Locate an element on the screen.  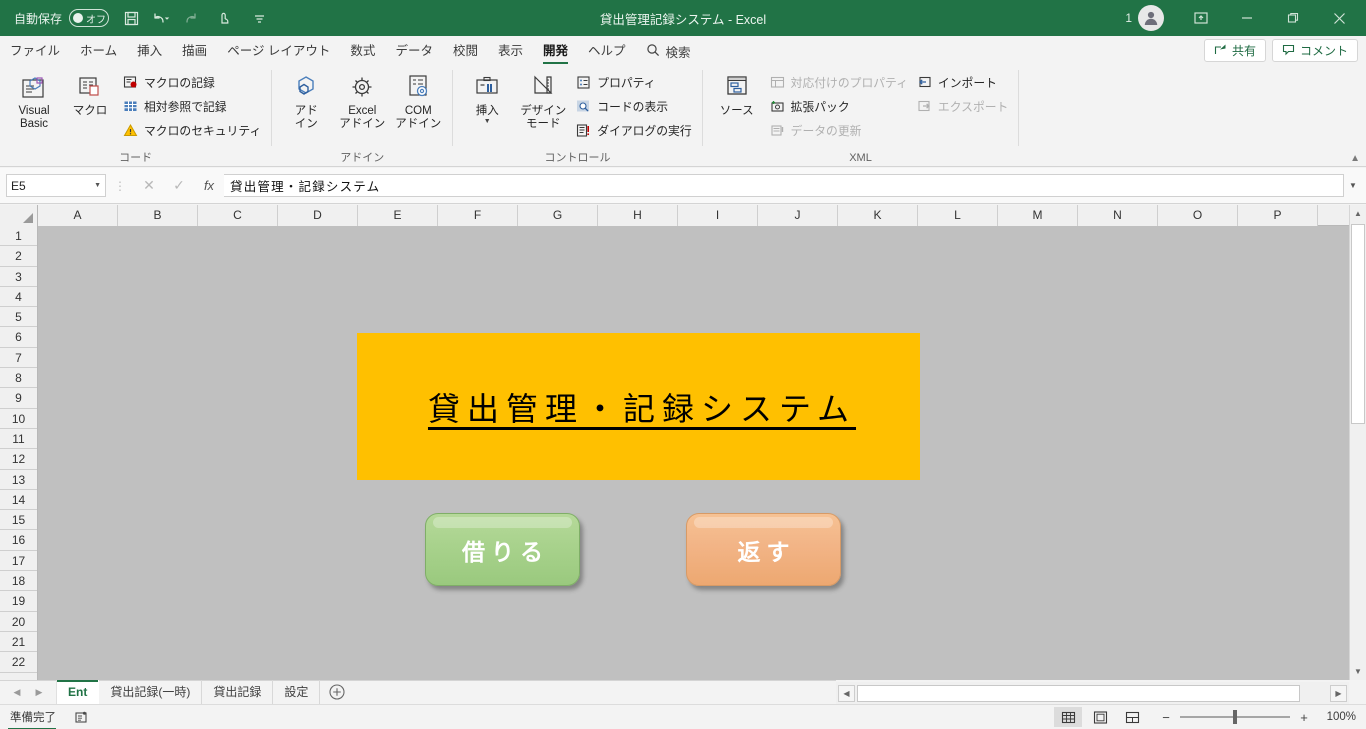
row-header: 2 is located at coordinates (18, 256).